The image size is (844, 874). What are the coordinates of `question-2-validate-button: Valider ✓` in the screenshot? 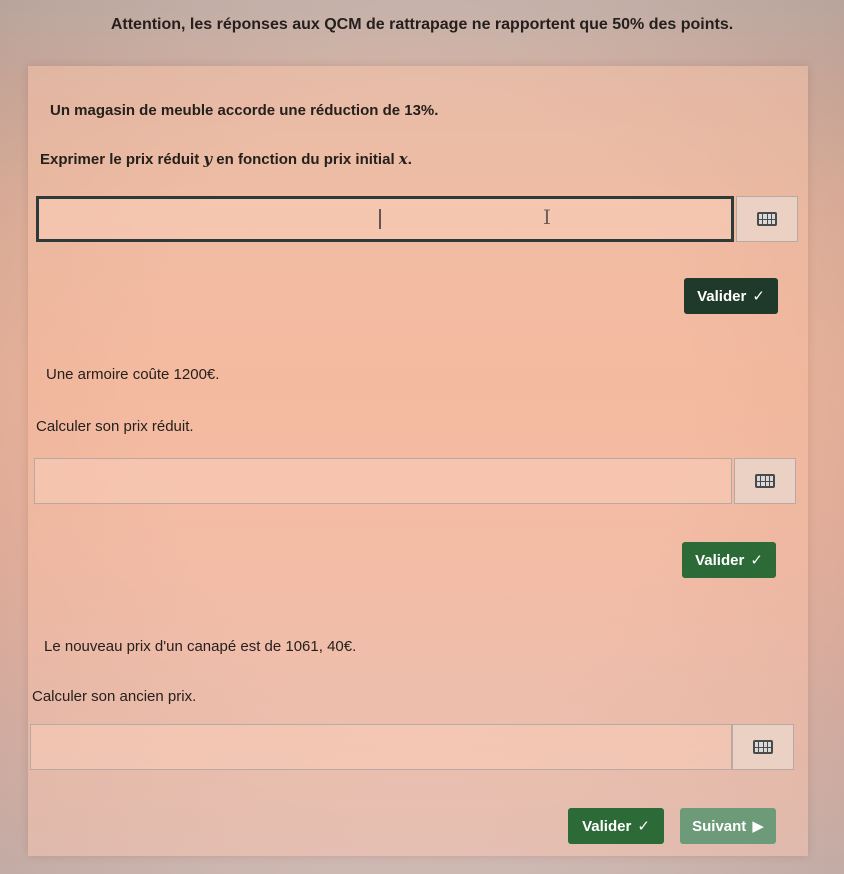 It's located at (729, 560).